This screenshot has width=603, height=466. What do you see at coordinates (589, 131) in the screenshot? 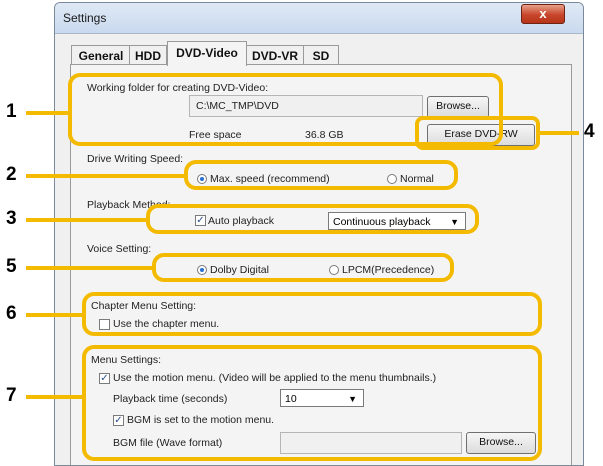
I see `callout-number-4: 4` at bounding box center [589, 131].